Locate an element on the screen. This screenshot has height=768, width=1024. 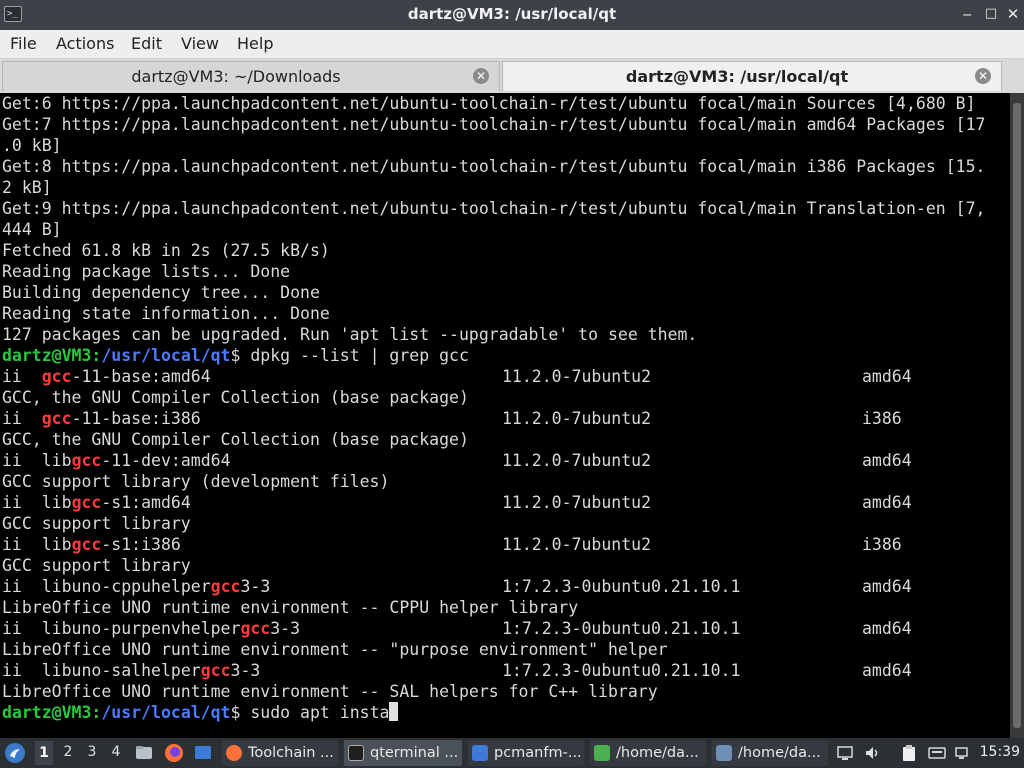
file-manager-icon is located at coordinates (144, 752).